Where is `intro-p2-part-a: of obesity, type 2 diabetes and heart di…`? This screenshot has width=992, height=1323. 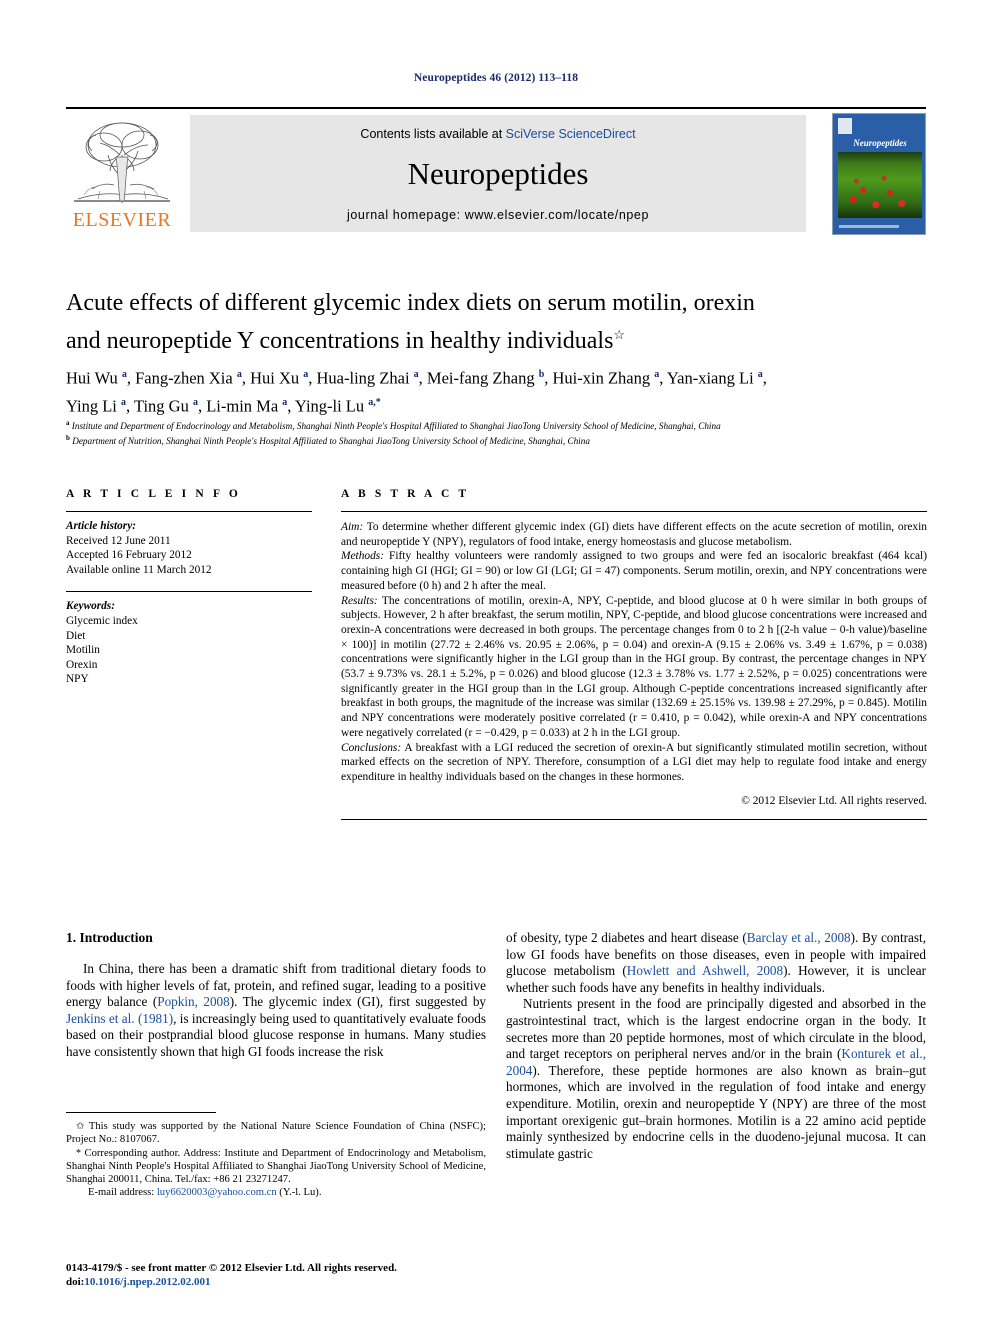 intro-p2-part-a: of obesity, type 2 diabetes and heart di… is located at coordinates (626, 937).